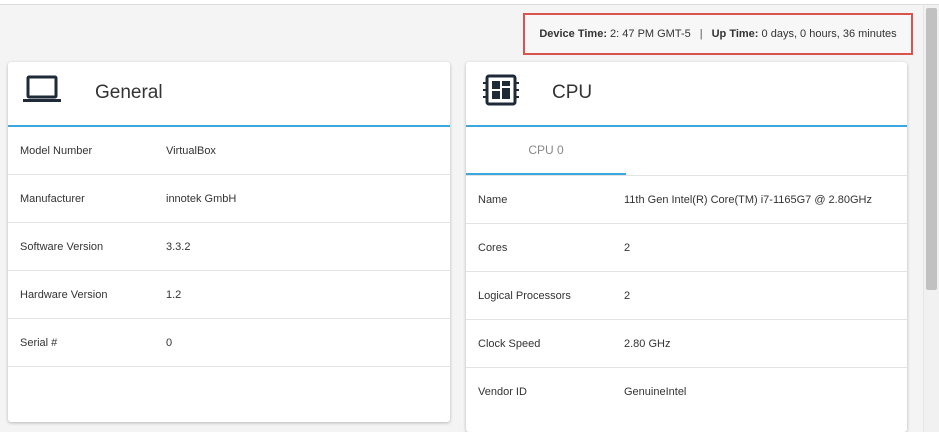 The height and width of the screenshot is (432, 939). I want to click on row-value: VirtualBox, so click(191, 150).